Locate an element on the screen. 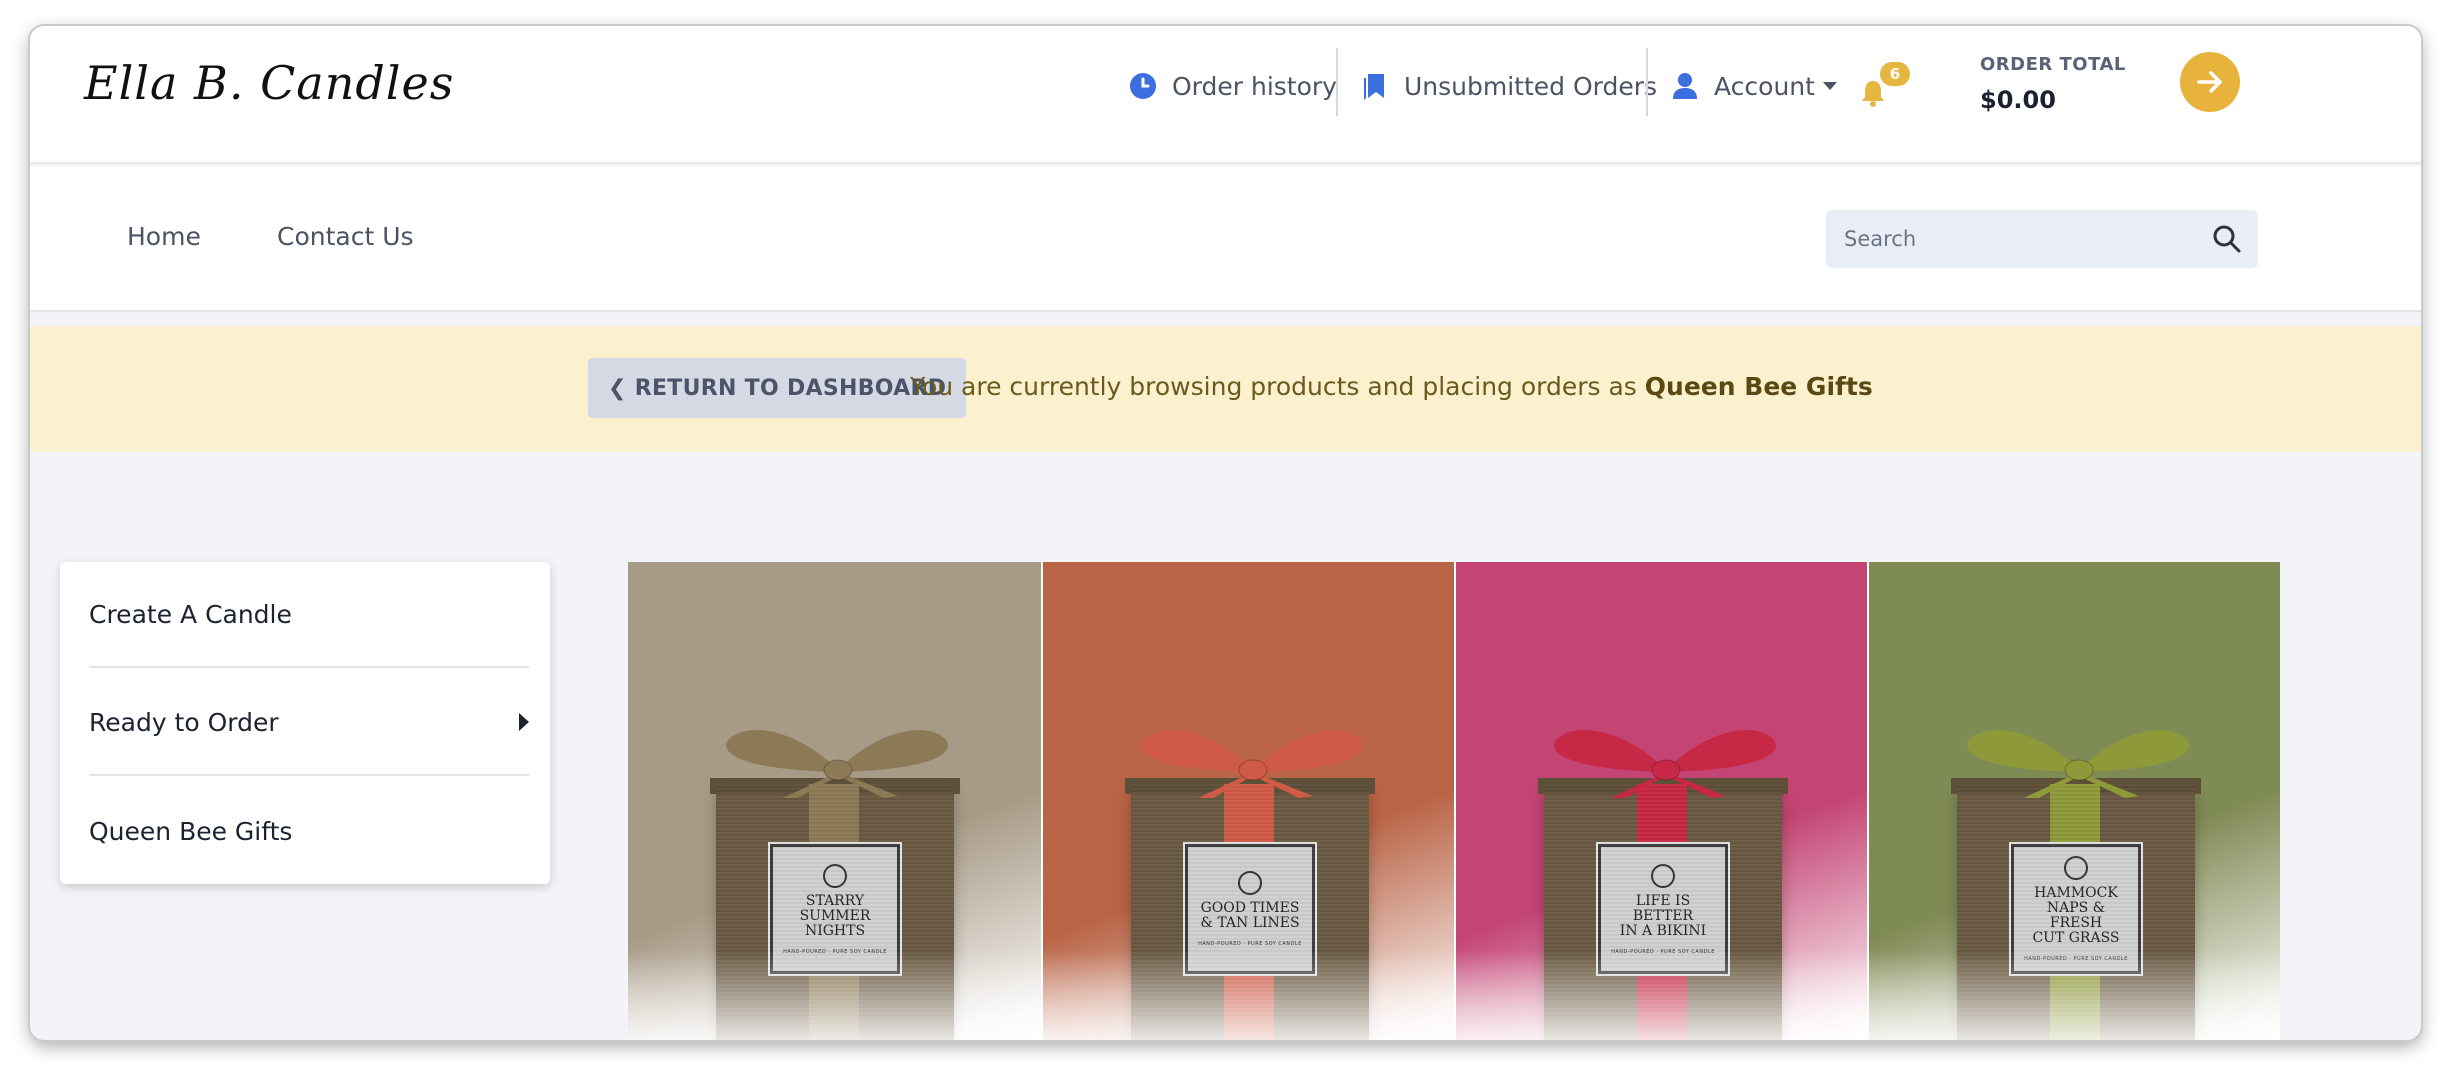 The height and width of the screenshot is (1073, 2451). candle-label-line: LIFE IS BETTER is located at coordinates (1663, 908).